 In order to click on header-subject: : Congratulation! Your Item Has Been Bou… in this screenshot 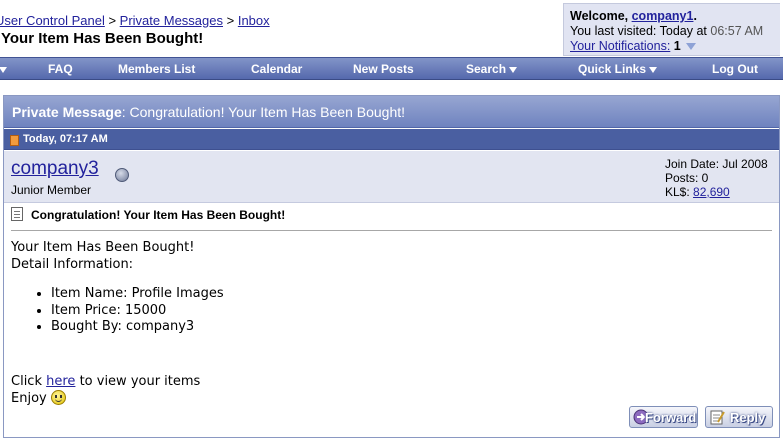, I will do `click(263, 112)`.